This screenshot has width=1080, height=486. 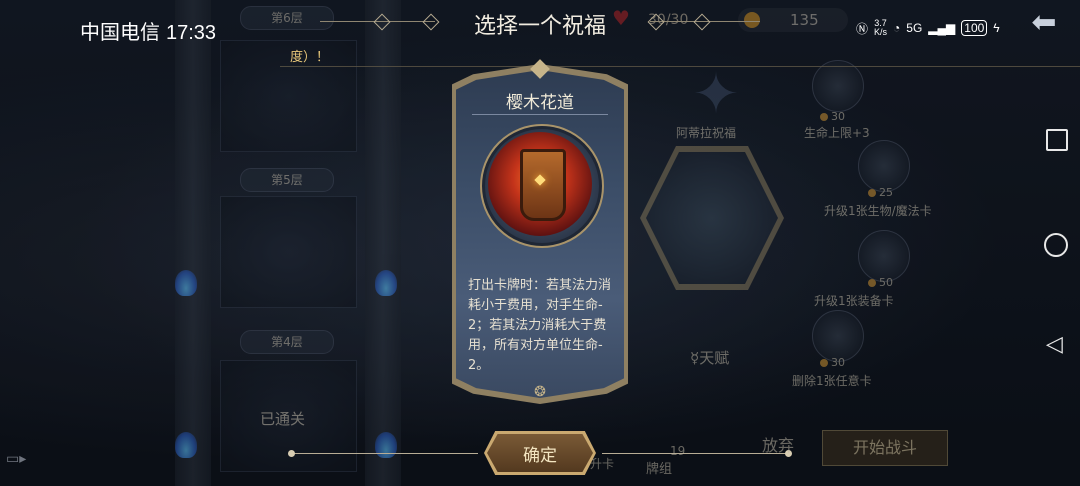 I want to click on recent-apps-button, so click(x=1057, y=140).